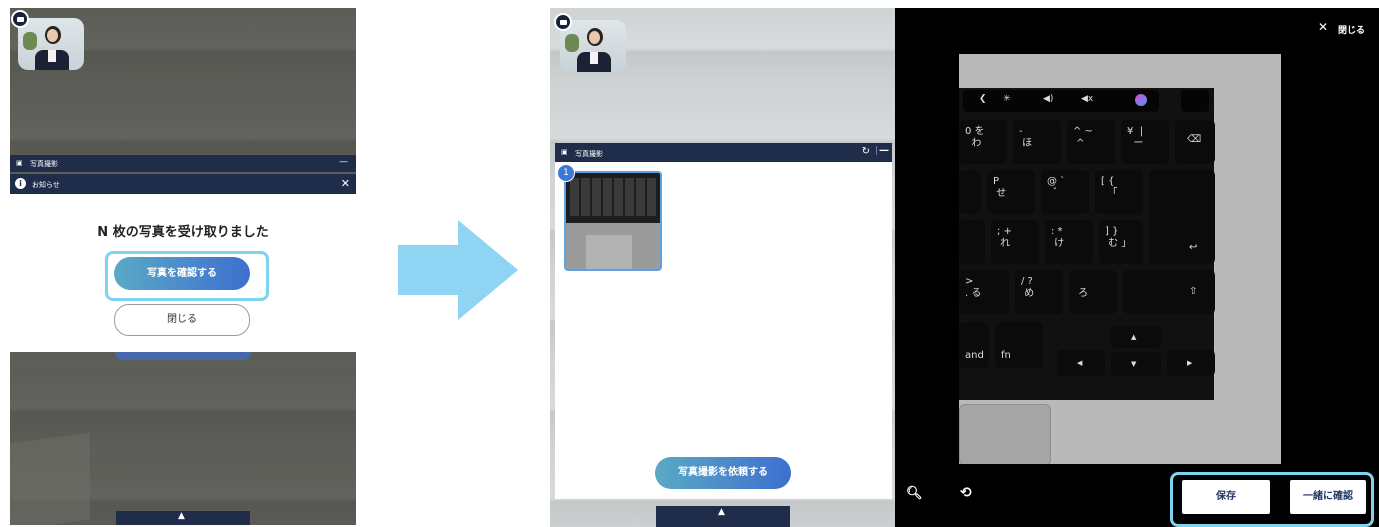  Describe the element at coordinates (1087, 99) in the screenshot. I see `mute-icon: ◀x` at that location.